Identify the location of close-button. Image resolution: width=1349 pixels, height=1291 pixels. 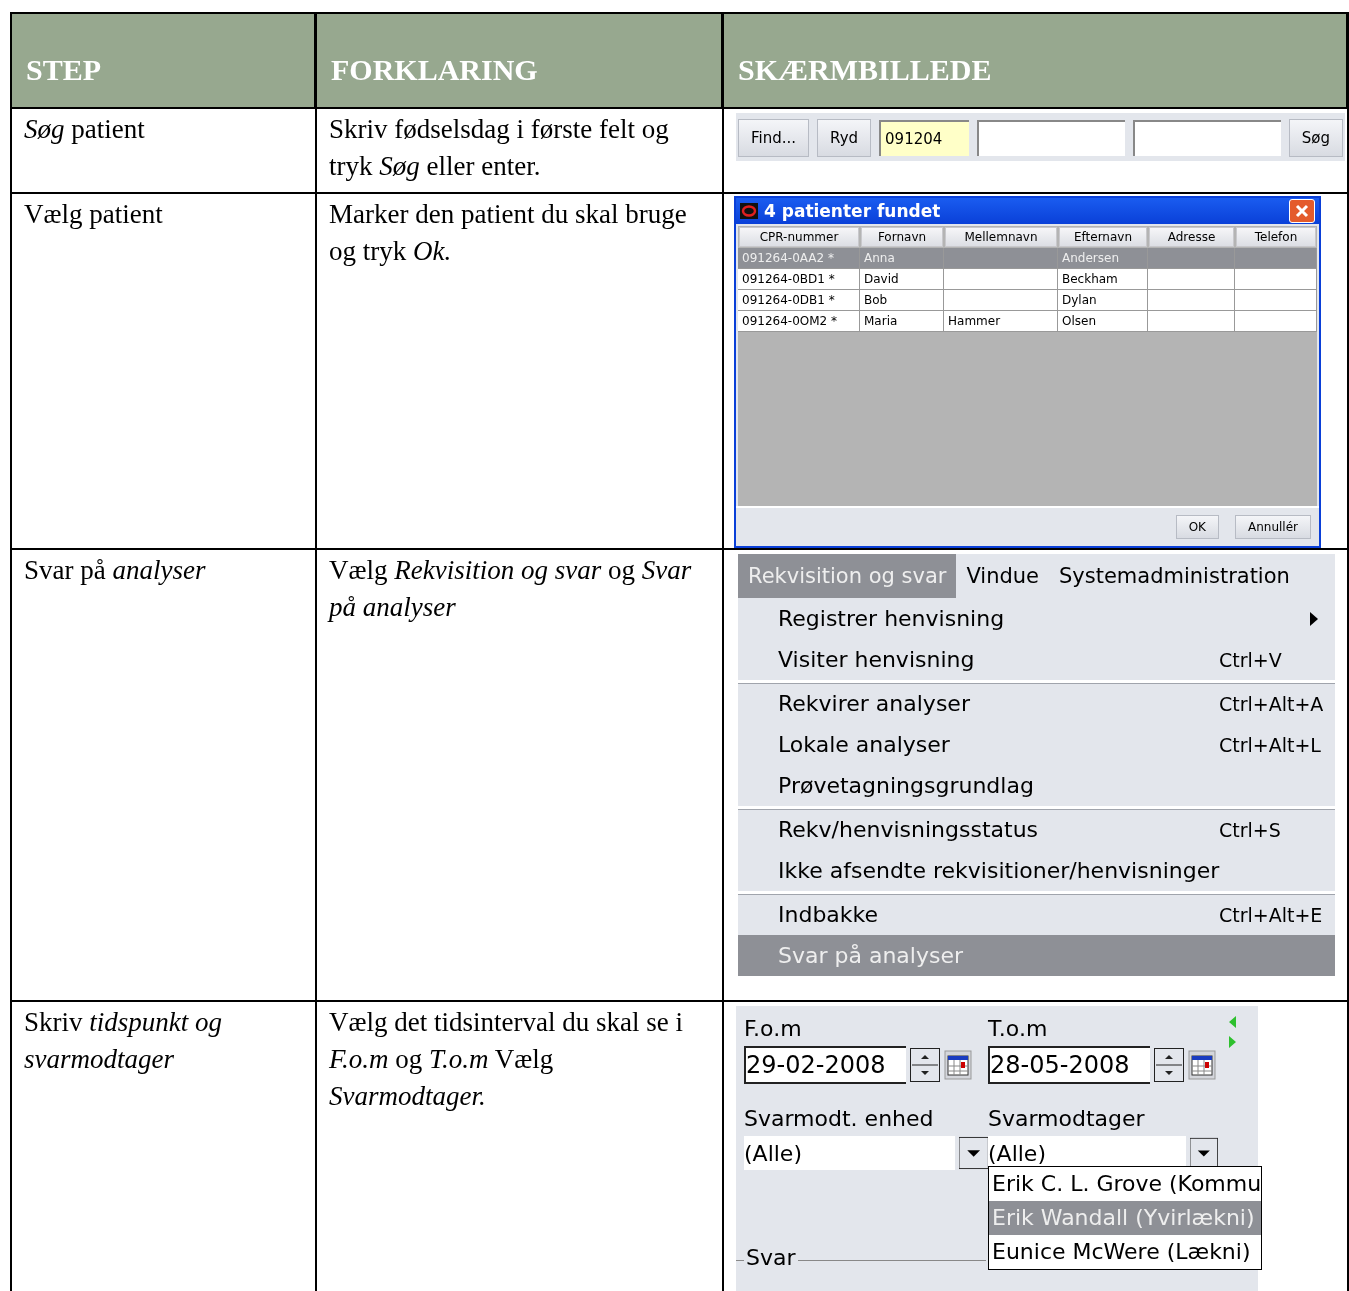
(1302, 211).